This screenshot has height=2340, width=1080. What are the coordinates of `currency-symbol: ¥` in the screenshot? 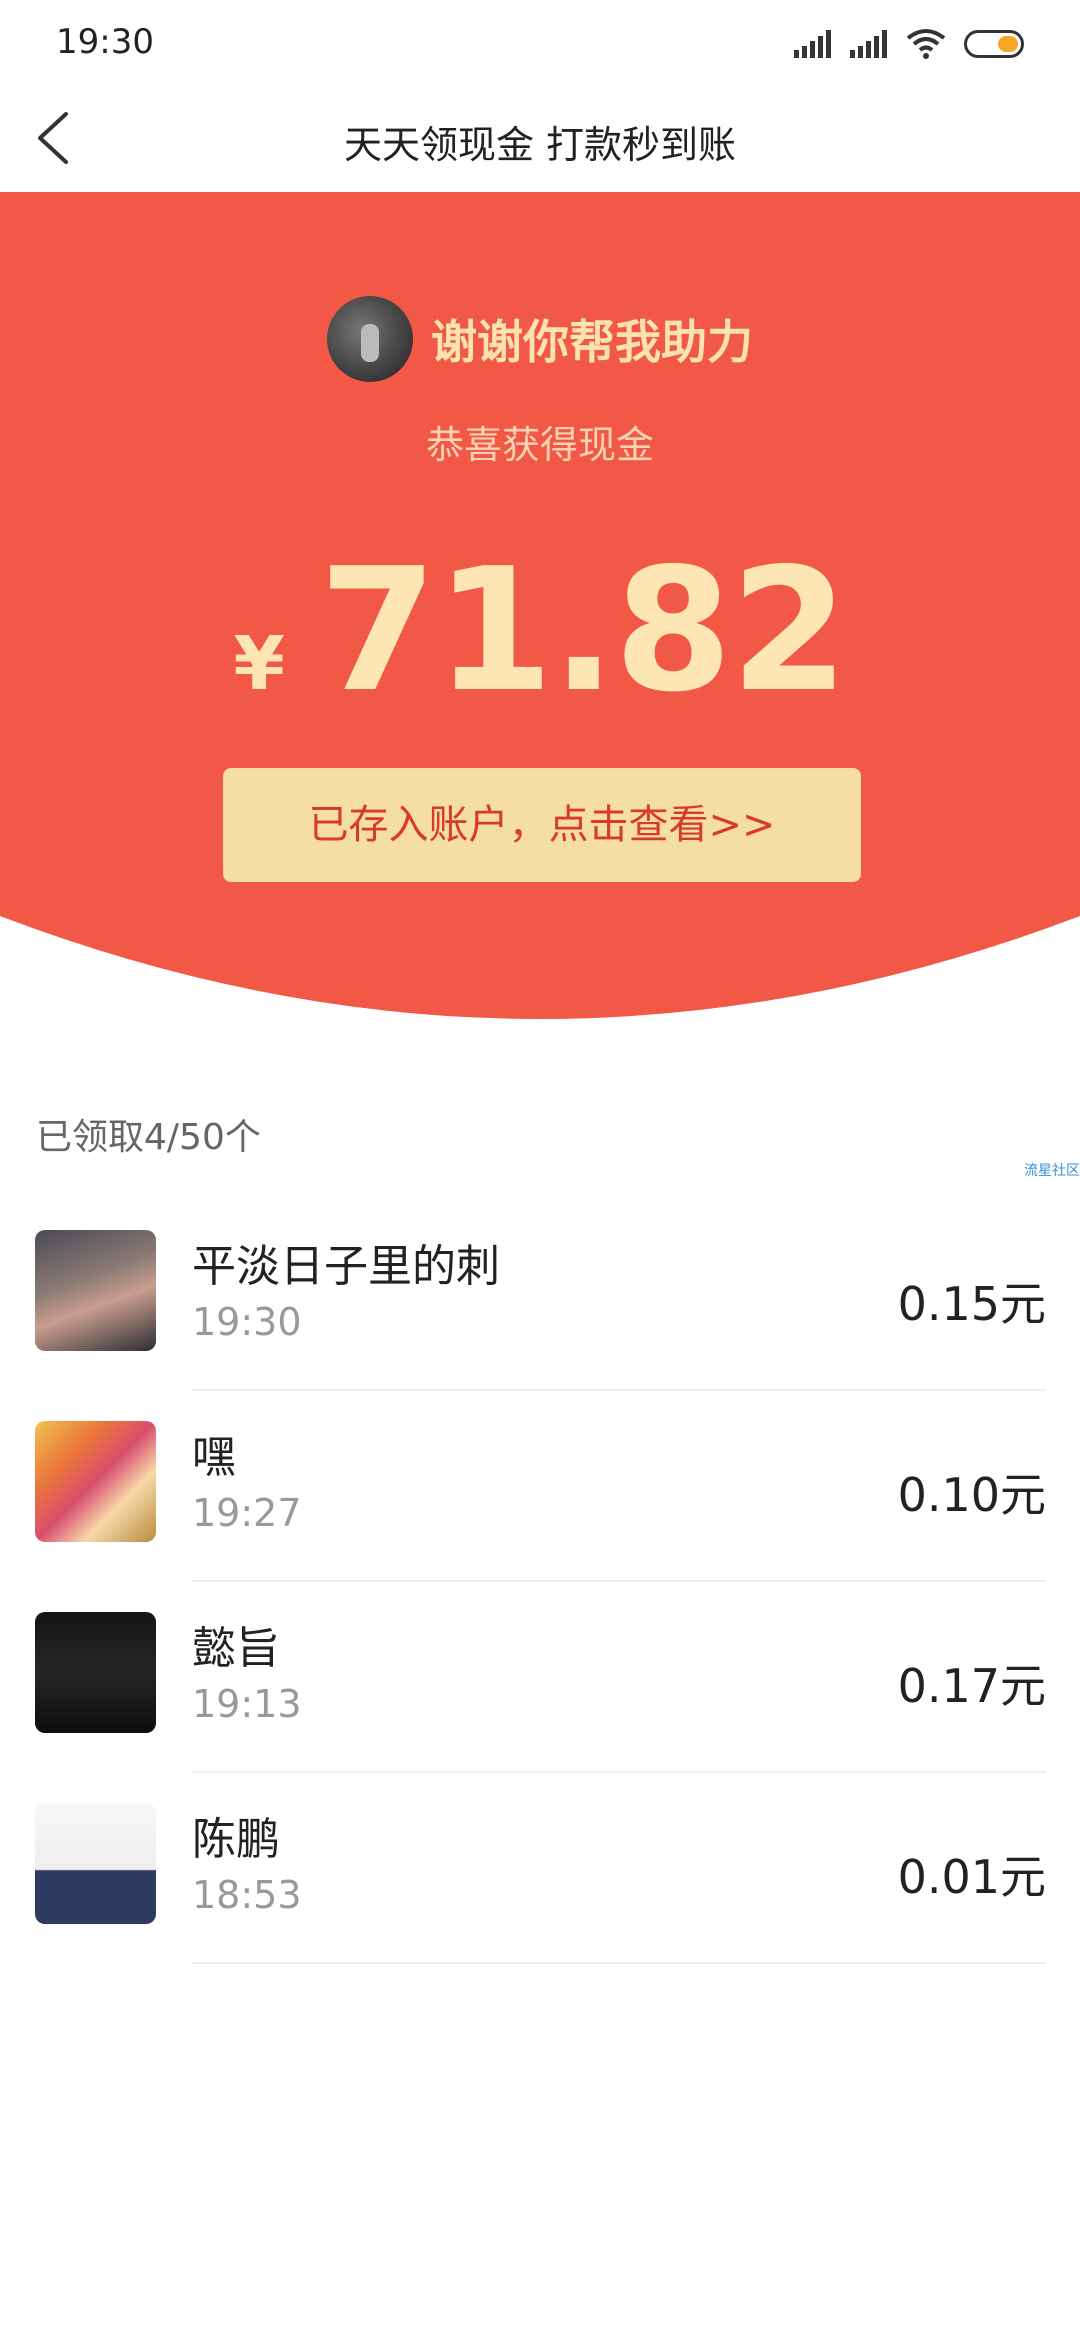 It's located at (259, 664).